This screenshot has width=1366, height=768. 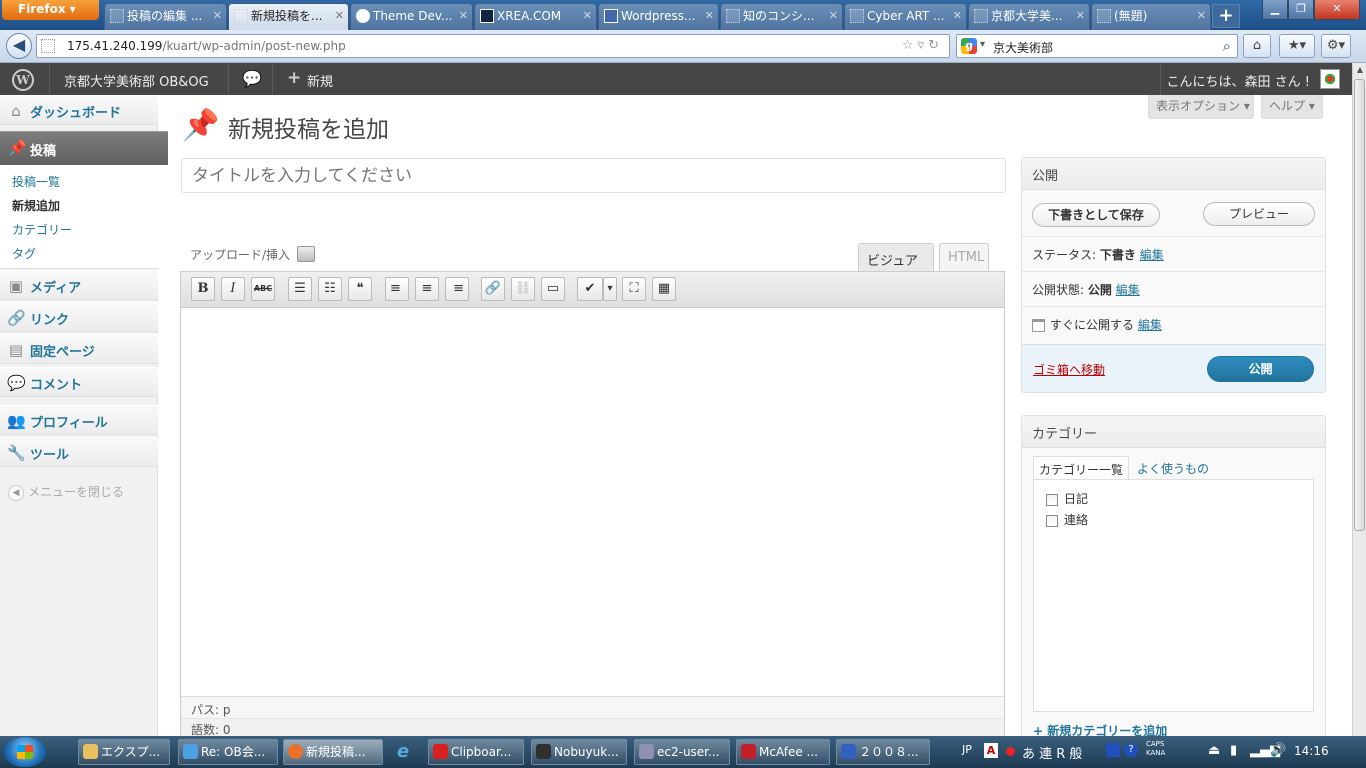 What do you see at coordinates (300, 289) in the screenshot?
I see `bulleted-list-icon: ☰` at bounding box center [300, 289].